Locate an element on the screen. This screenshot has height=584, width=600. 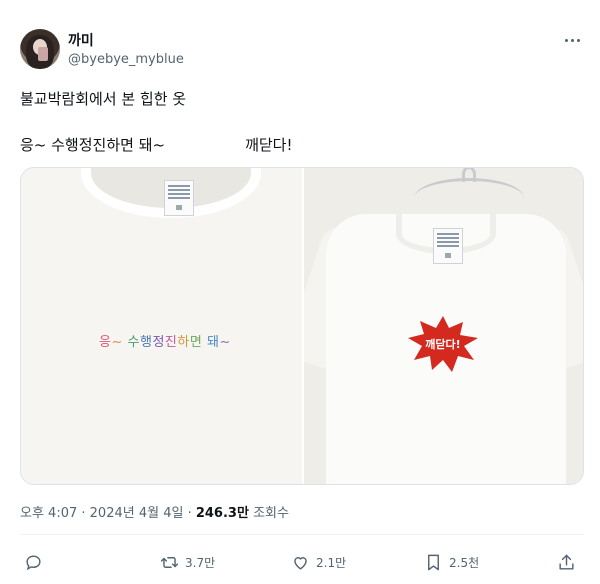
burst-text: 깨닫다! is located at coordinates (443, 344).